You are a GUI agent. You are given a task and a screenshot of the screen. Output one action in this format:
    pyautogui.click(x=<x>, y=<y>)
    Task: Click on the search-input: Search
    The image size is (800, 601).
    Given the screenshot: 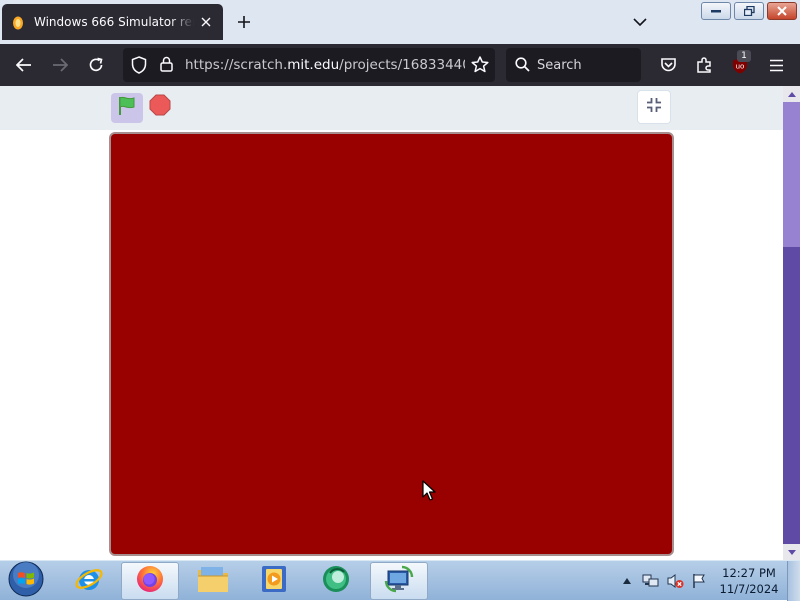 What is the action you would take?
    pyautogui.click(x=573, y=65)
    